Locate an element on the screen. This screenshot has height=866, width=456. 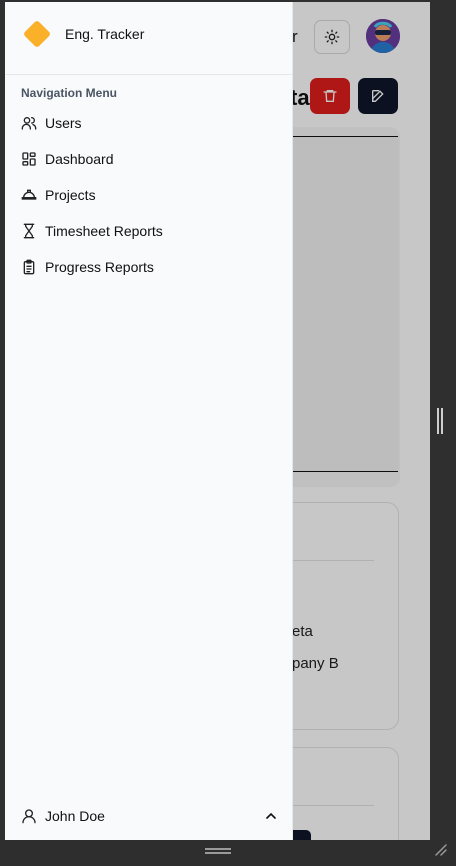
nav-item-timesheet-reports: Timesheet Reports is located at coordinates (151, 231).